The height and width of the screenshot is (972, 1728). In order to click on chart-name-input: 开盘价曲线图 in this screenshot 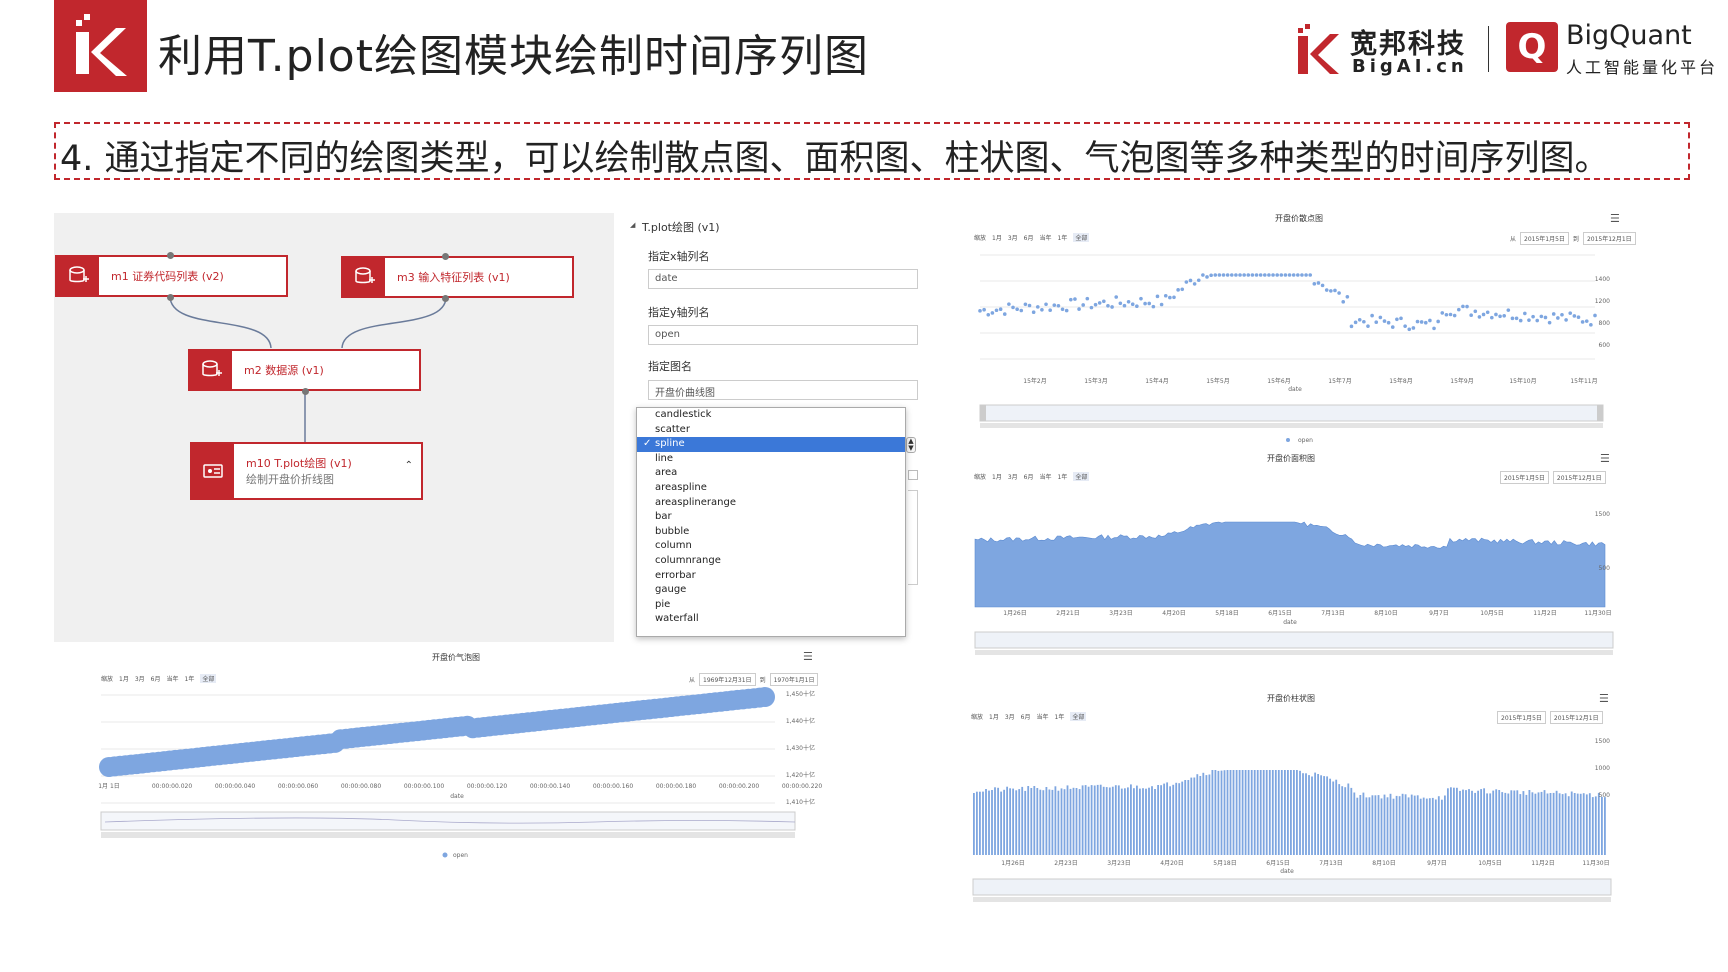, I will do `click(783, 390)`.